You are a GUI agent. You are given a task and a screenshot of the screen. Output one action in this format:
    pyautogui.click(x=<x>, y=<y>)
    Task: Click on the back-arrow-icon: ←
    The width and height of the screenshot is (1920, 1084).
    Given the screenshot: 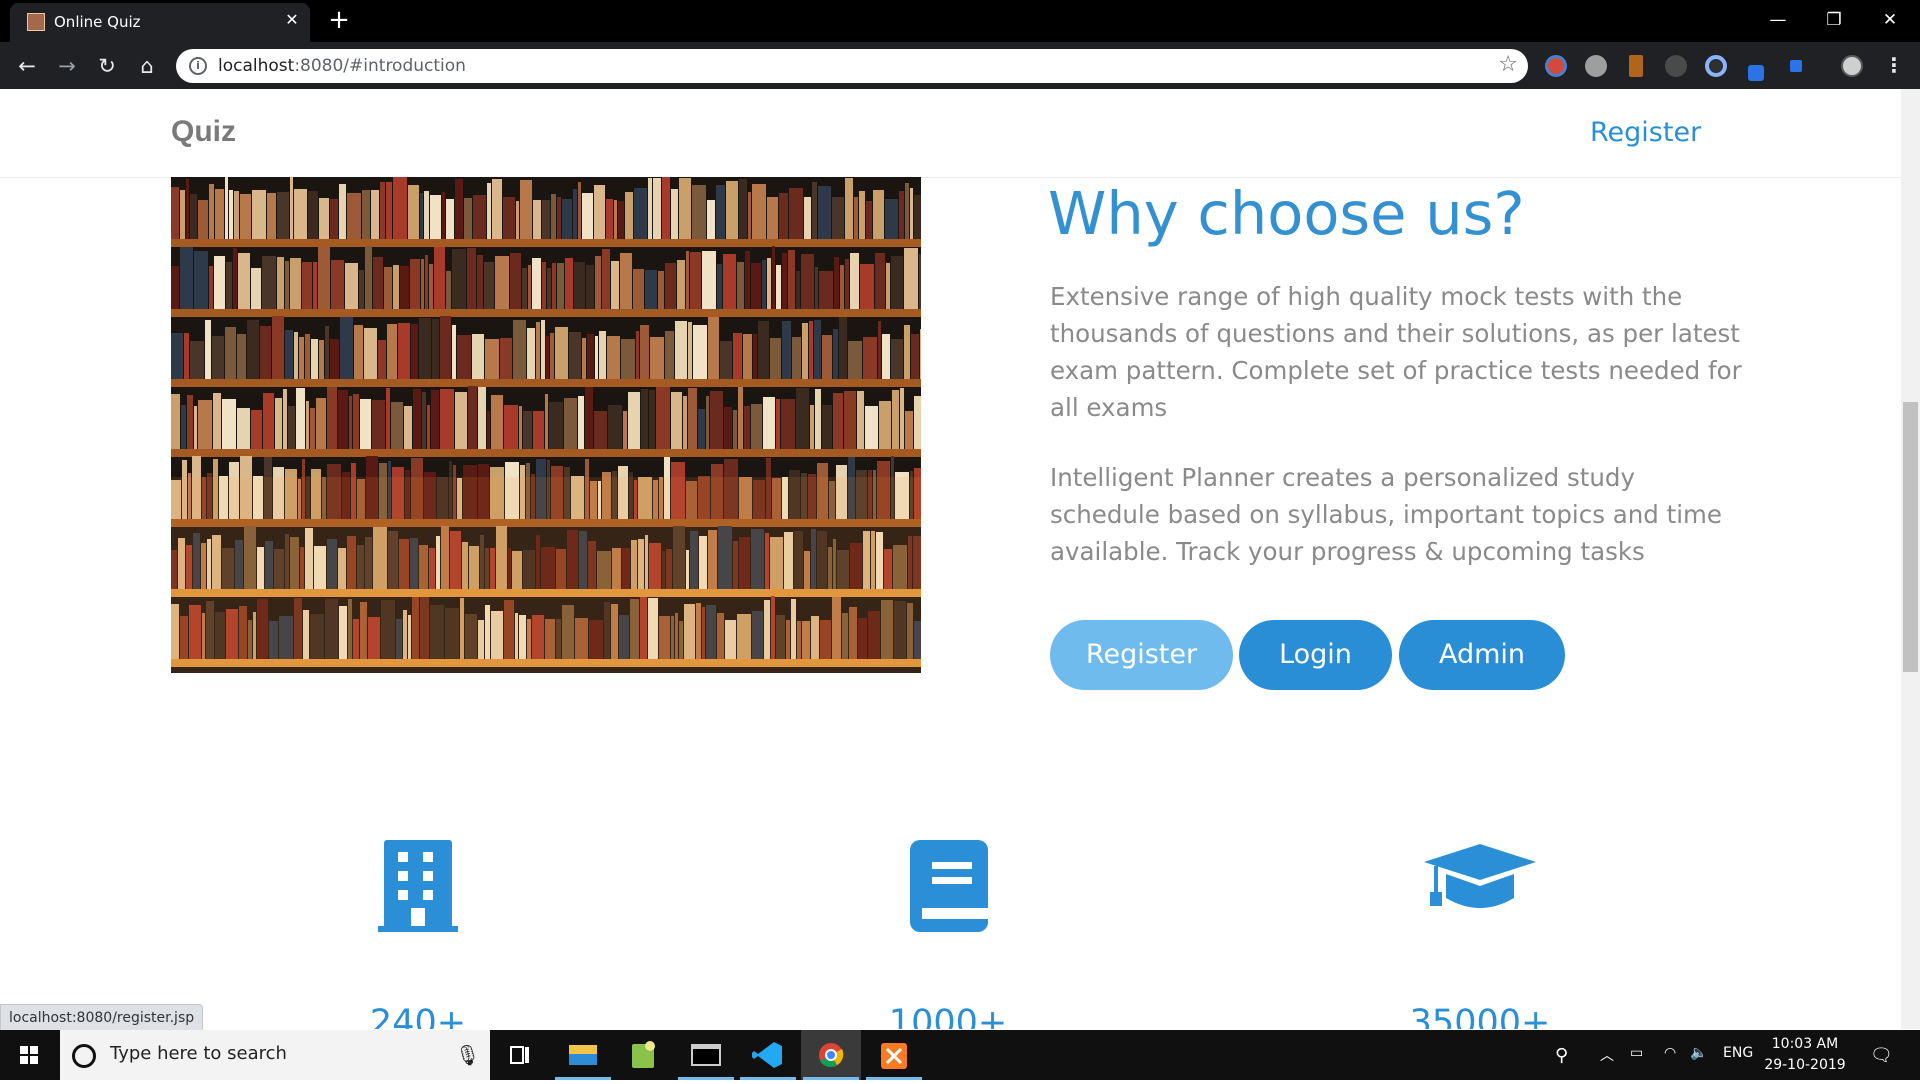 What is the action you would take?
    pyautogui.click(x=27, y=66)
    